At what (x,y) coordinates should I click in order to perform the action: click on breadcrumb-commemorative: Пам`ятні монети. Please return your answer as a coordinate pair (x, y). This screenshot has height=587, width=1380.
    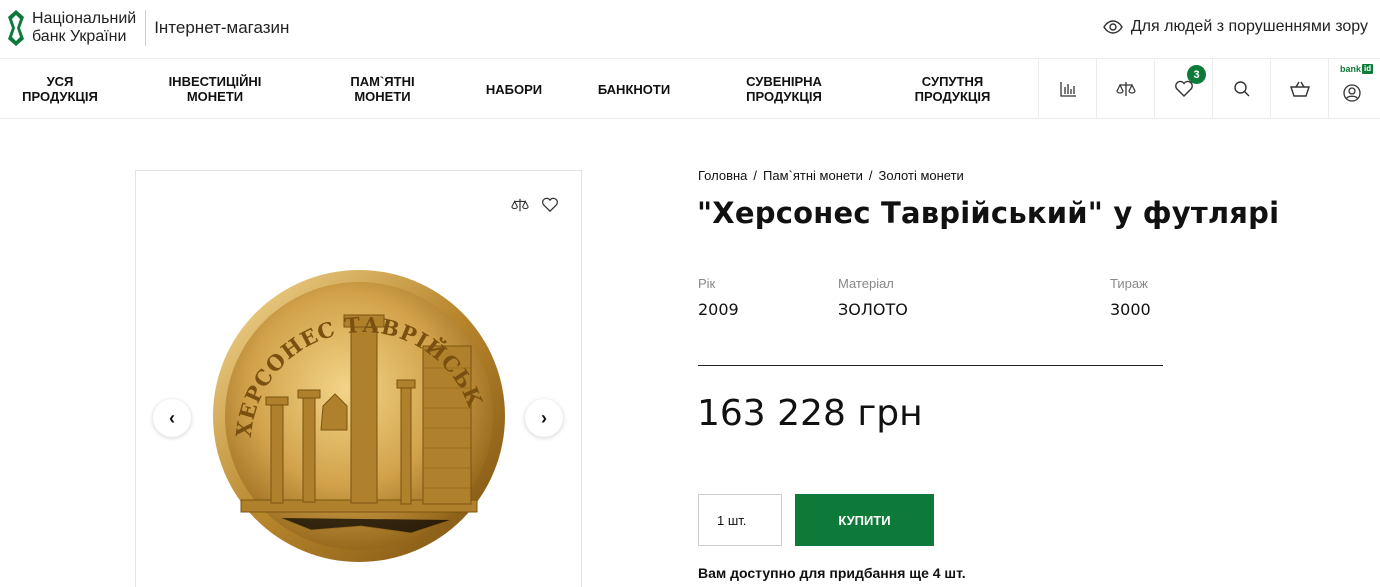
    Looking at the image, I should click on (813, 175).